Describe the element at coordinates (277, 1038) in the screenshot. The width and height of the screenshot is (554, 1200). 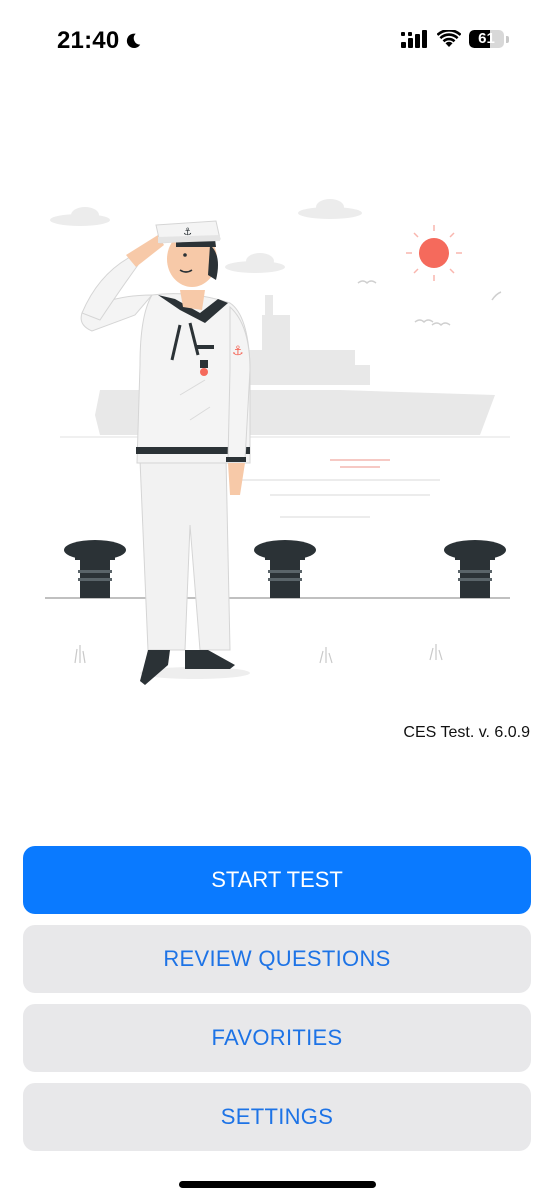
I see `favorities-button: FAVORITIES` at that location.